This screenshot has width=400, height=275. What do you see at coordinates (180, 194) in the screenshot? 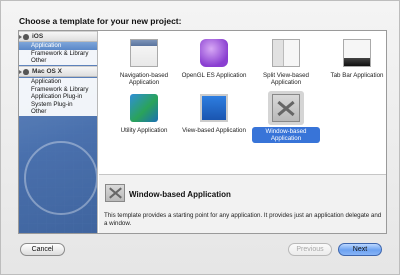
I see `description-title: Window-based Application` at bounding box center [180, 194].